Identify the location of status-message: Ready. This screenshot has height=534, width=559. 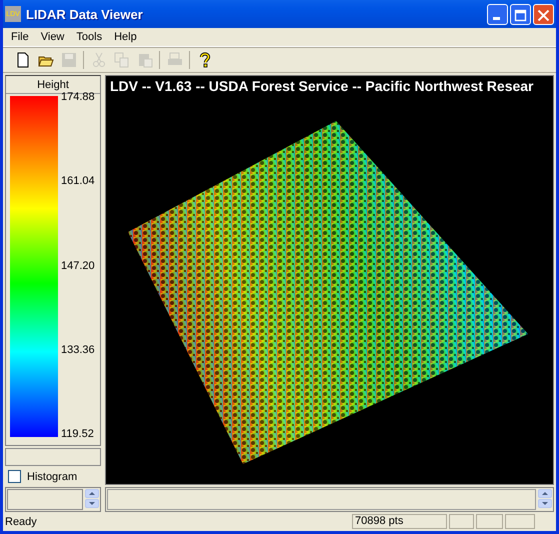
(21, 522).